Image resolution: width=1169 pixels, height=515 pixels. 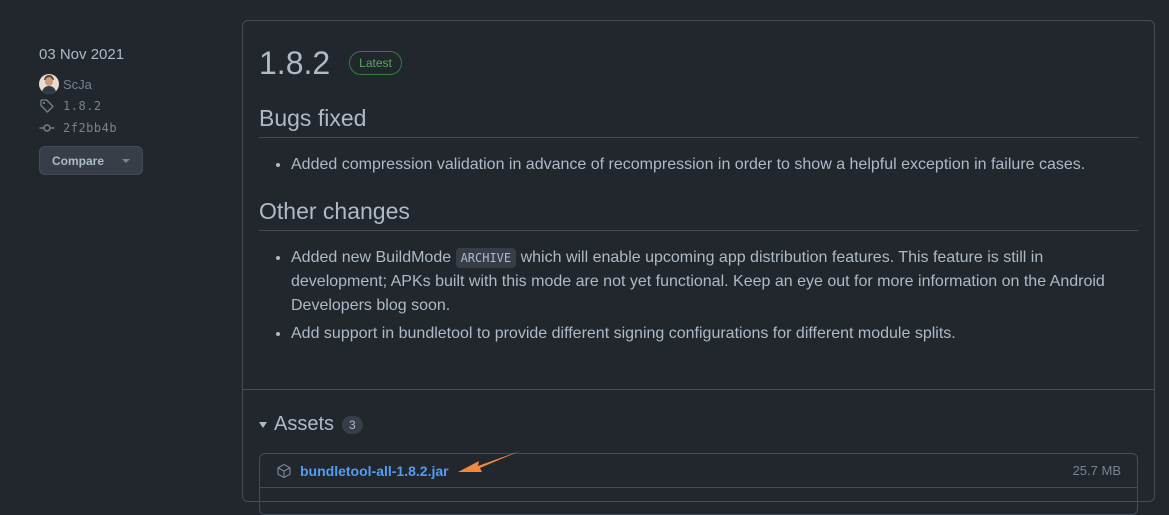 I want to click on asset-link: bundletool-all-1.8.2.jar, so click(x=374, y=471).